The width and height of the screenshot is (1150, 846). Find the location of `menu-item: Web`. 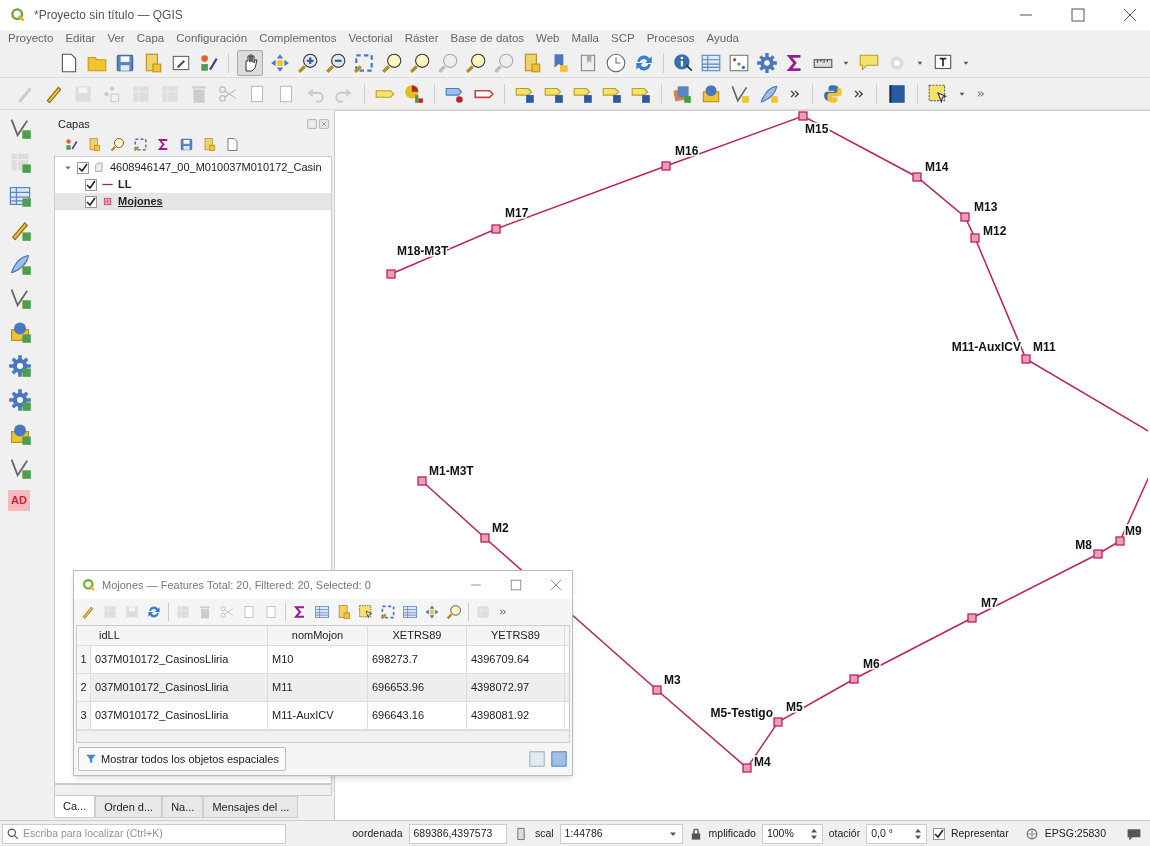

menu-item: Web is located at coordinates (548, 39).